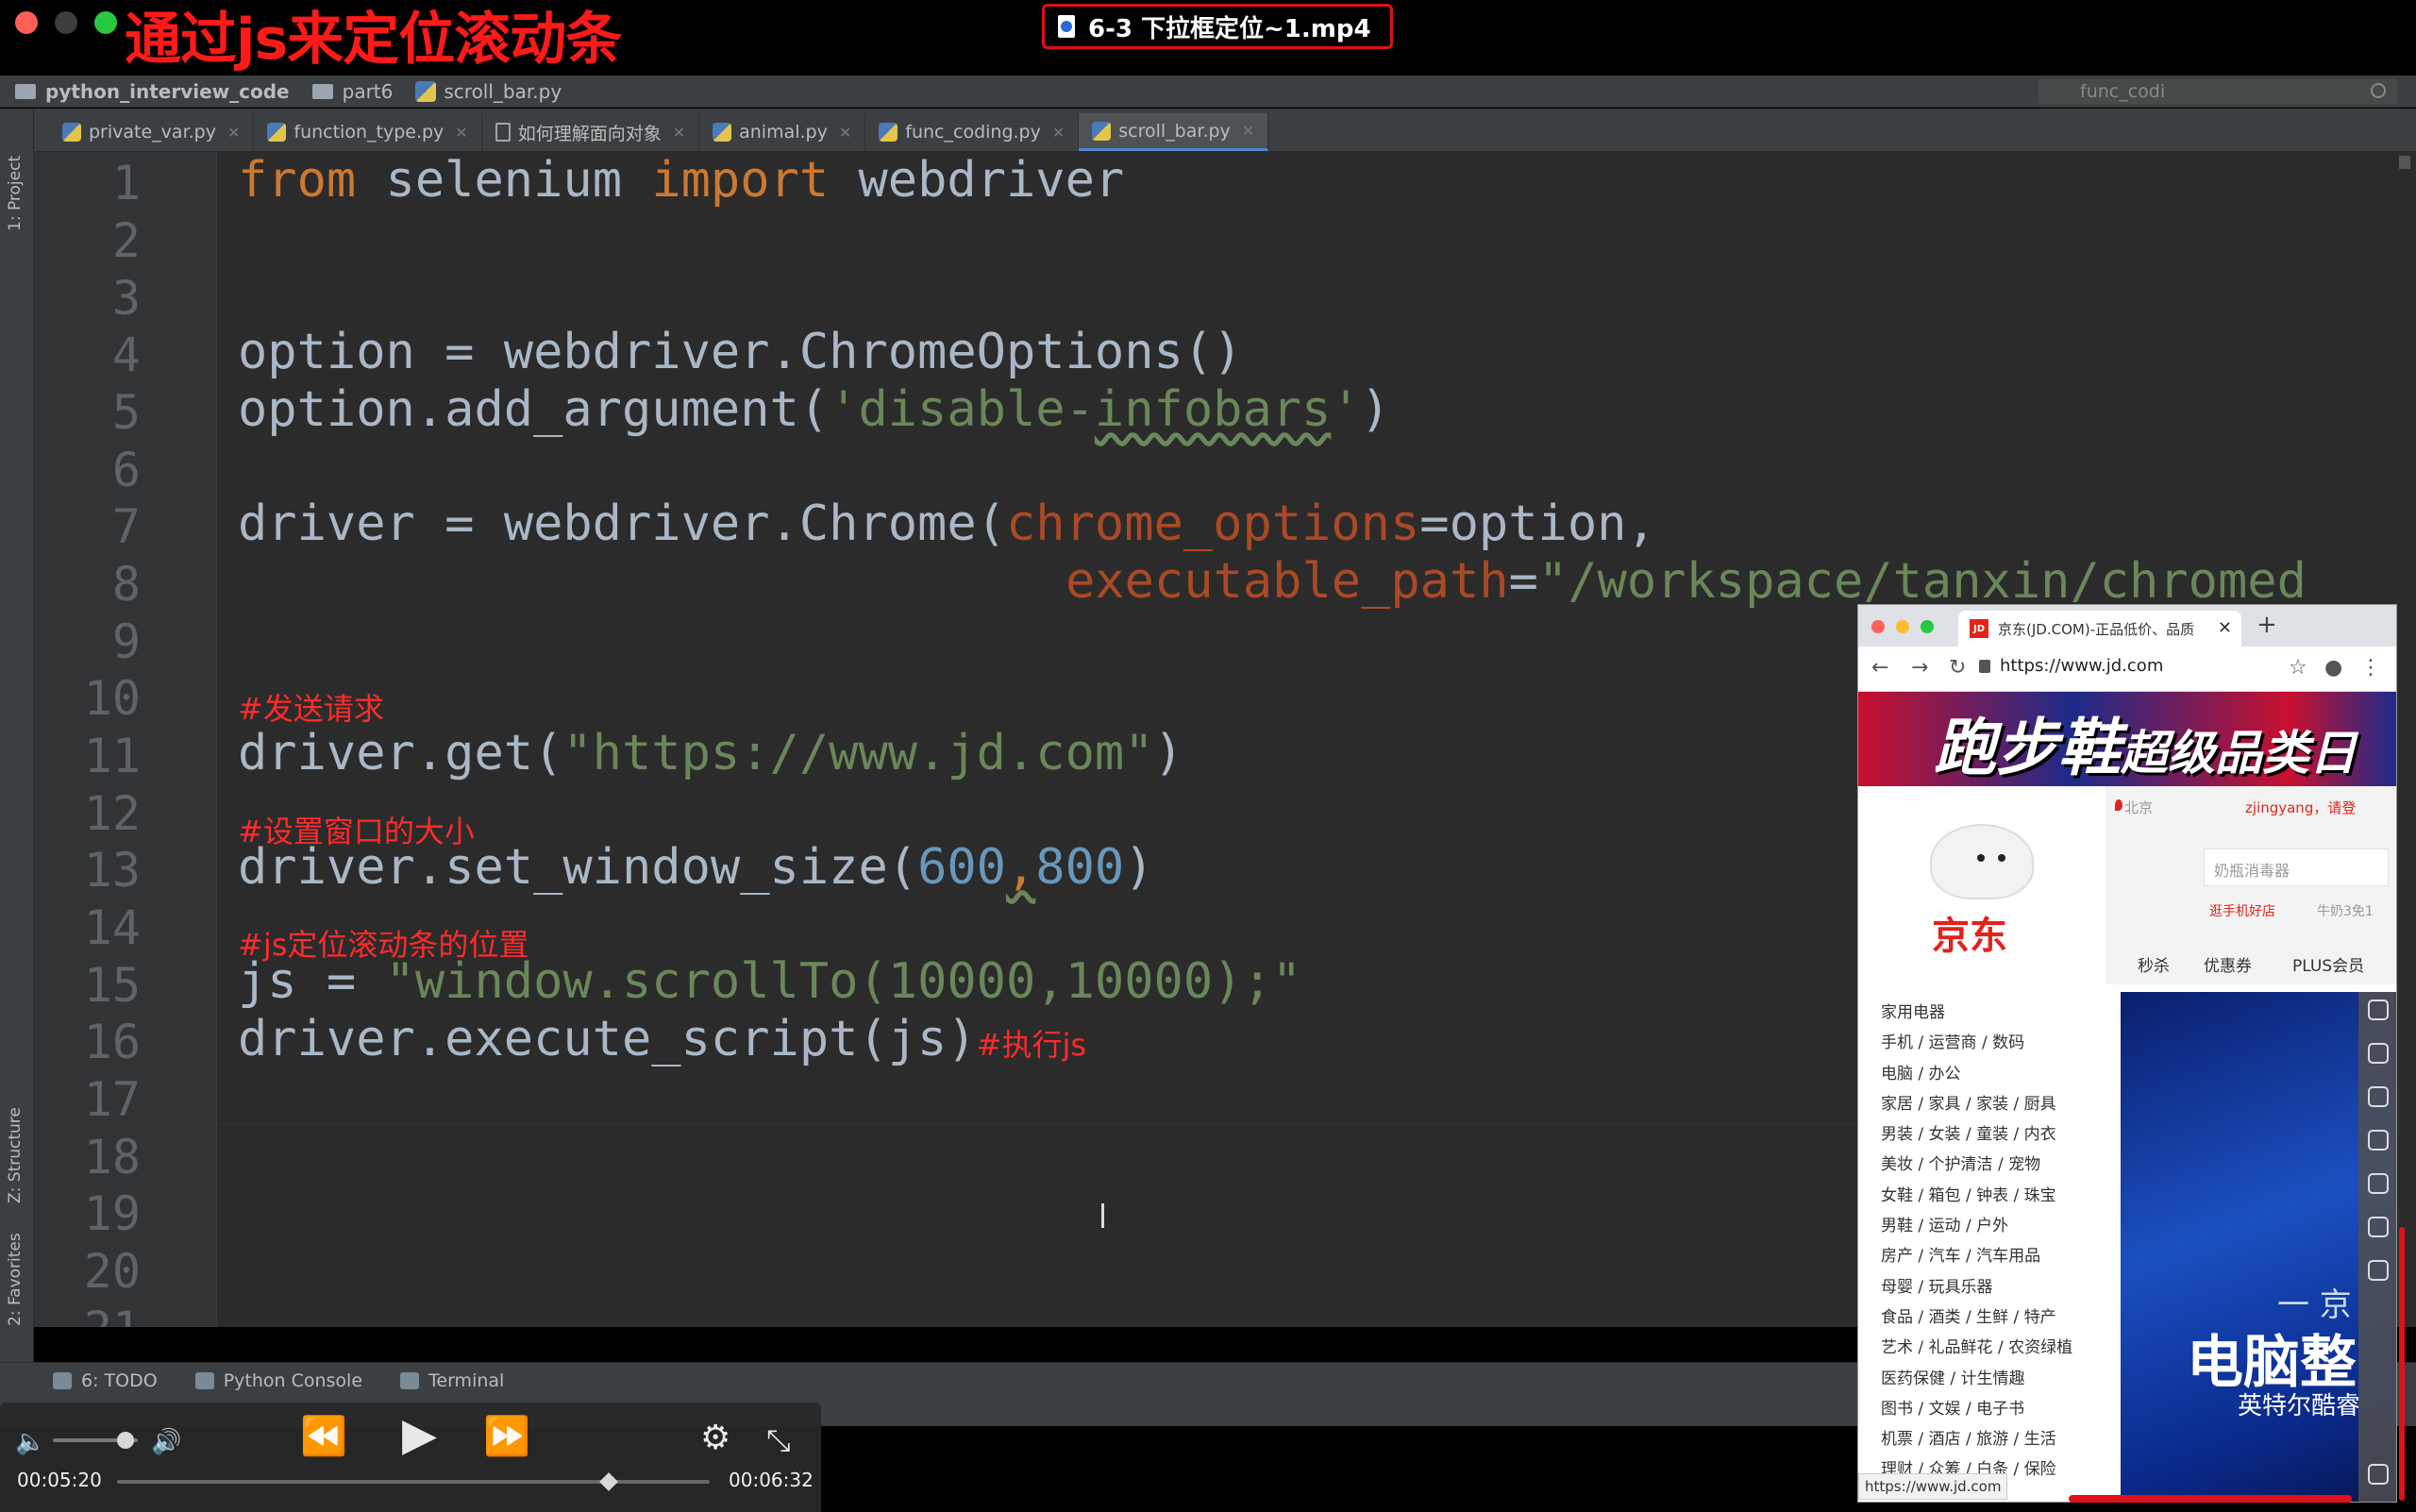 Image resolution: width=2416 pixels, height=1512 pixels. What do you see at coordinates (112, 1042) in the screenshot?
I see `line-number: 16` at bounding box center [112, 1042].